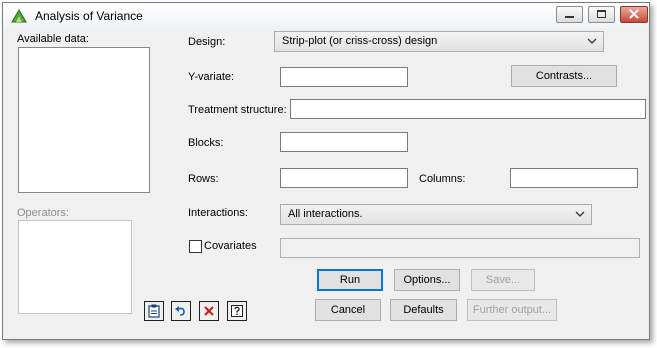 This screenshot has width=657, height=348. Describe the element at coordinates (569, 17) in the screenshot. I see `minimize-icon` at that location.